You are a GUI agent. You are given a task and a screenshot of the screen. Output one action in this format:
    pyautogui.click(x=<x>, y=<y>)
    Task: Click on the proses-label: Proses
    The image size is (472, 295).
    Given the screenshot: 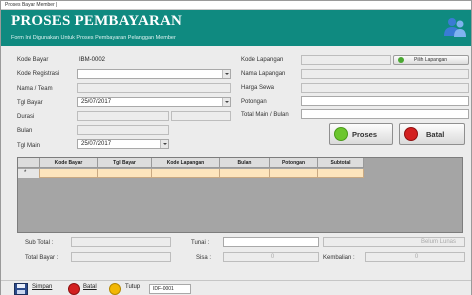 What is the action you would take?
    pyautogui.click(x=365, y=134)
    